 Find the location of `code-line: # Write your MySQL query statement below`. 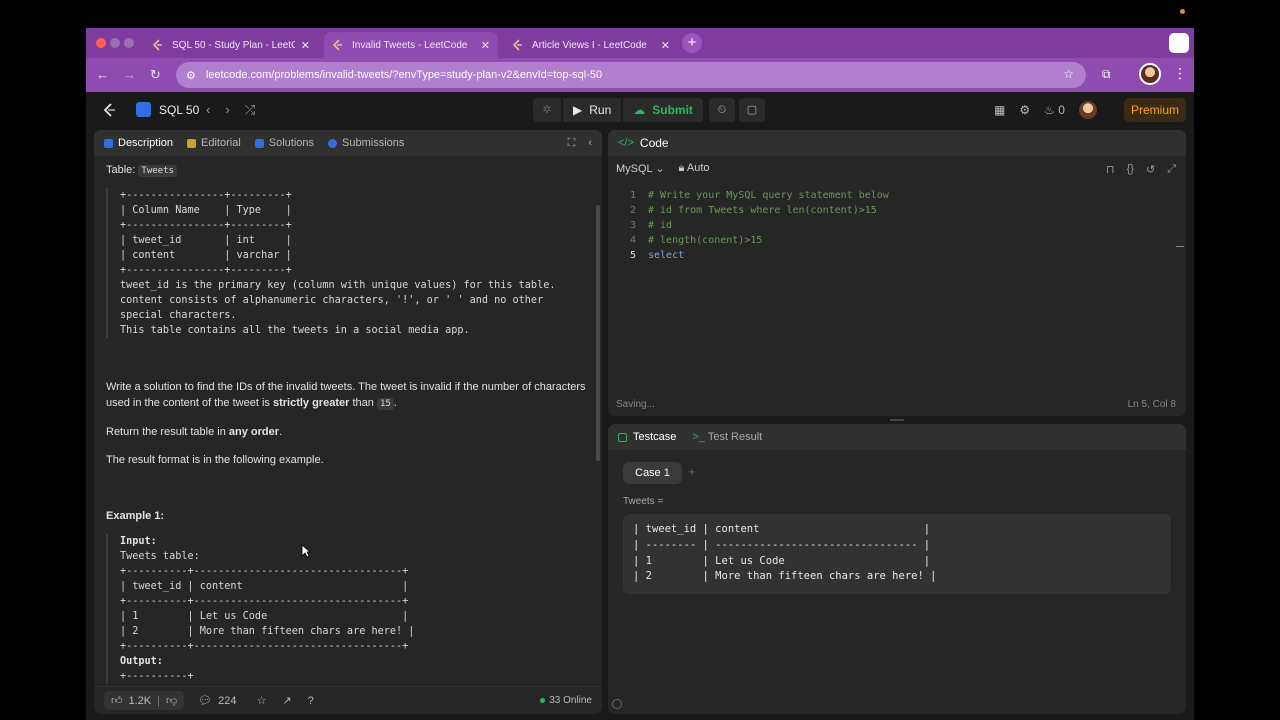

code-line: # Write your MySQL query statement below is located at coordinates (768, 195).